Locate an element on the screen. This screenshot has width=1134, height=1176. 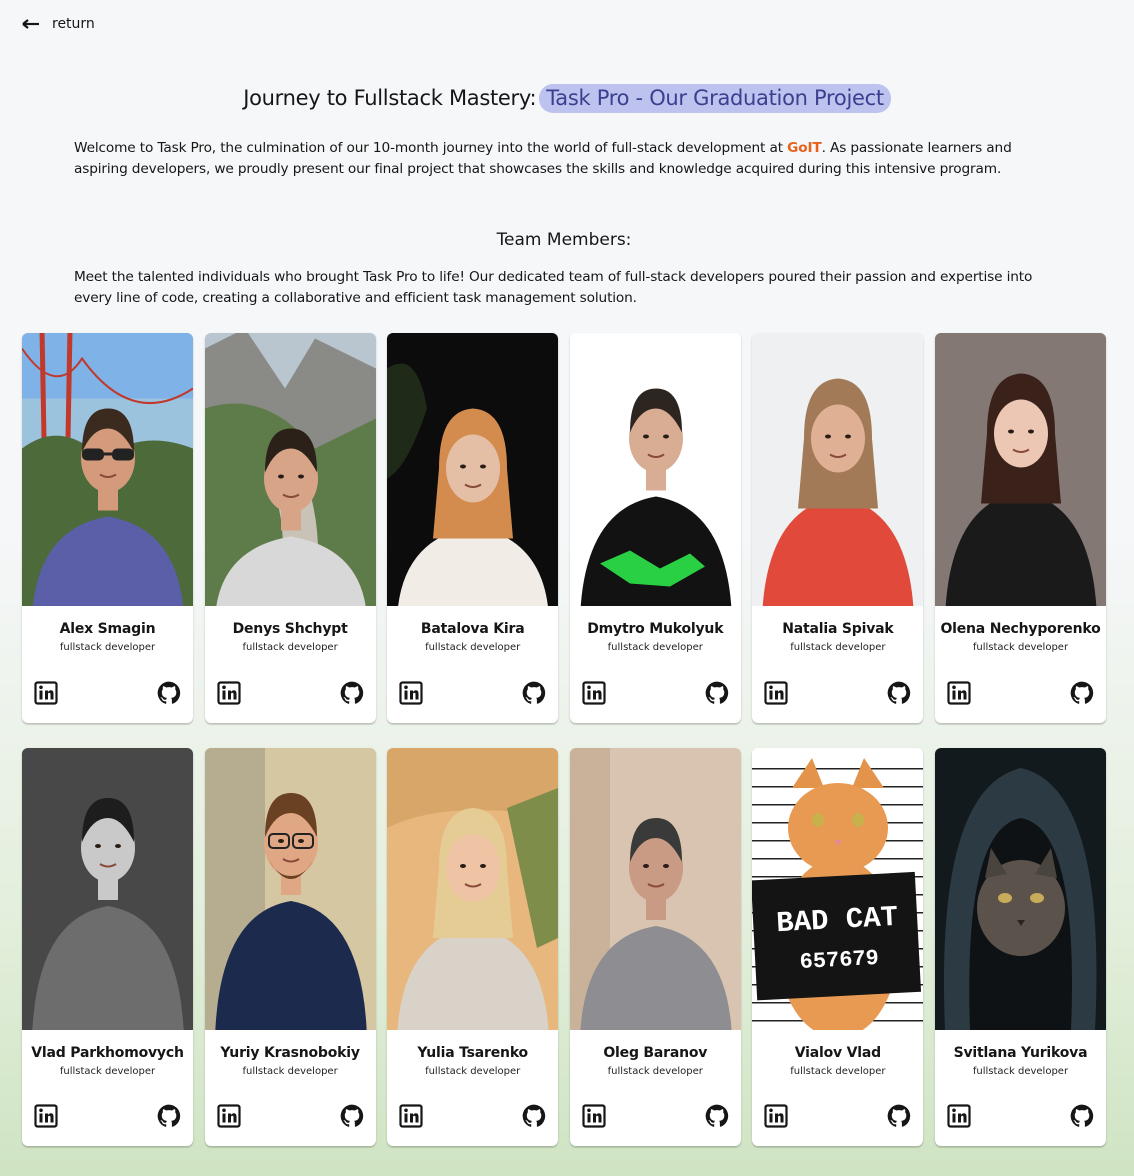
title-prefix: Journey to Fullstack Mastery: is located at coordinates (390, 98).